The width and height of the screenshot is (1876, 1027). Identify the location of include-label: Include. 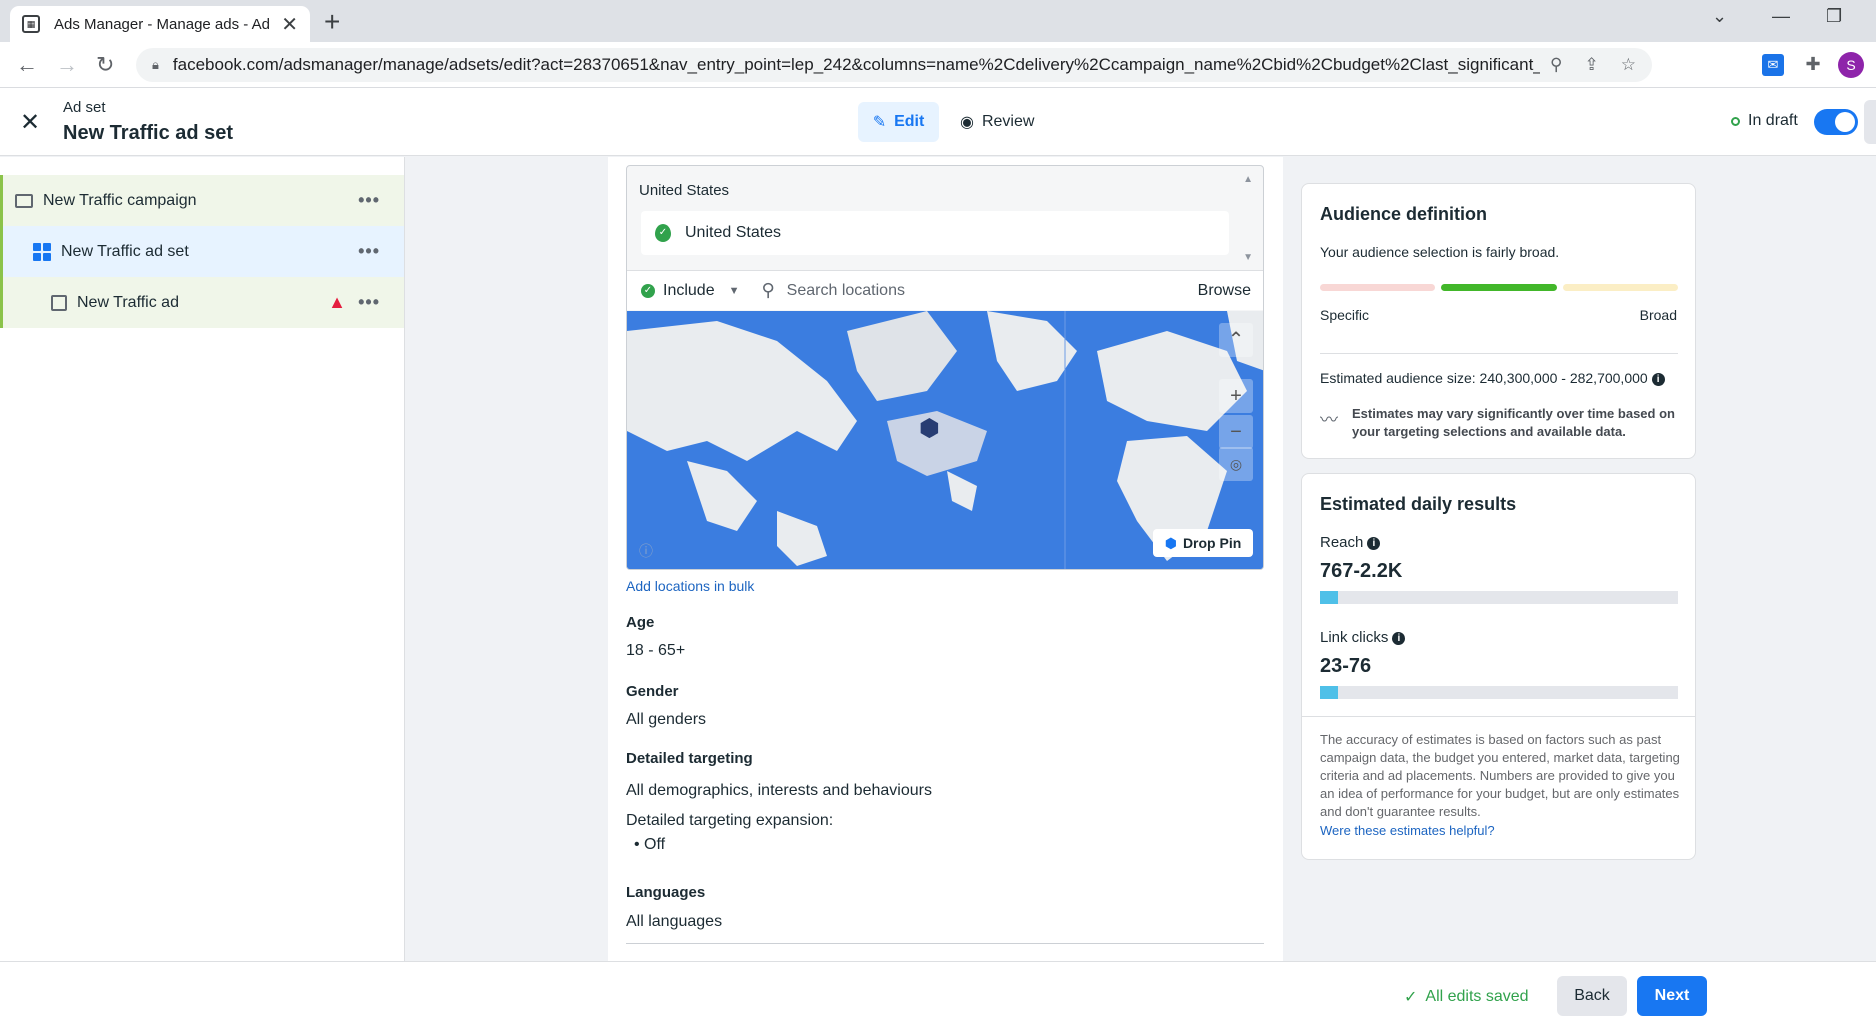
(689, 290).